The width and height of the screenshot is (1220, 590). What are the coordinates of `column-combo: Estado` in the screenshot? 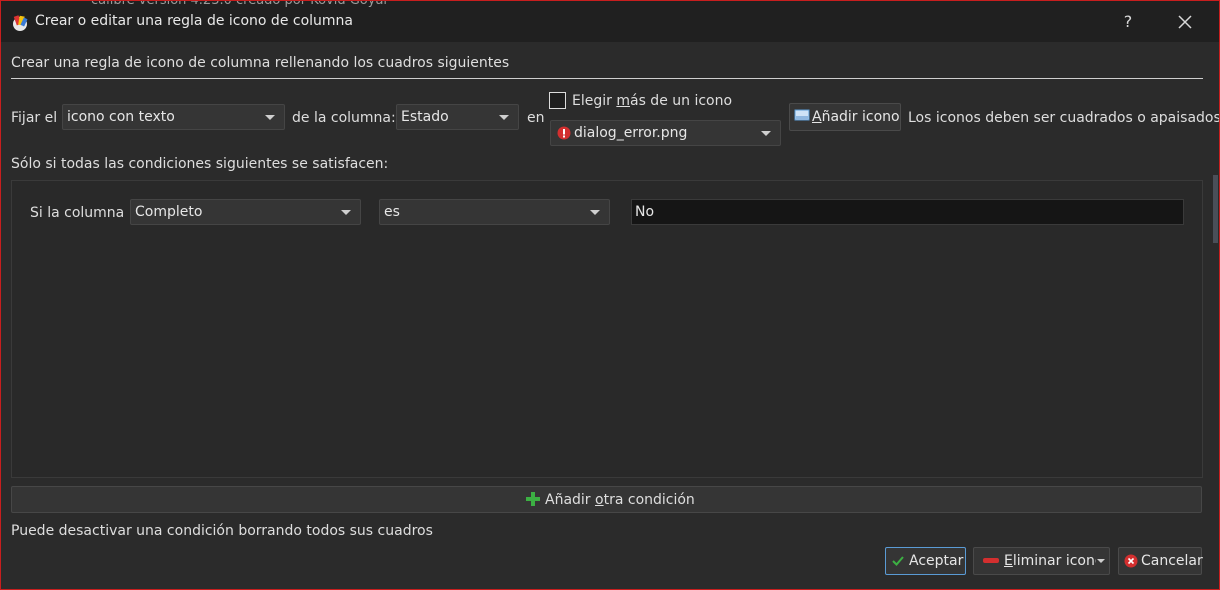 It's located at (457, 117).